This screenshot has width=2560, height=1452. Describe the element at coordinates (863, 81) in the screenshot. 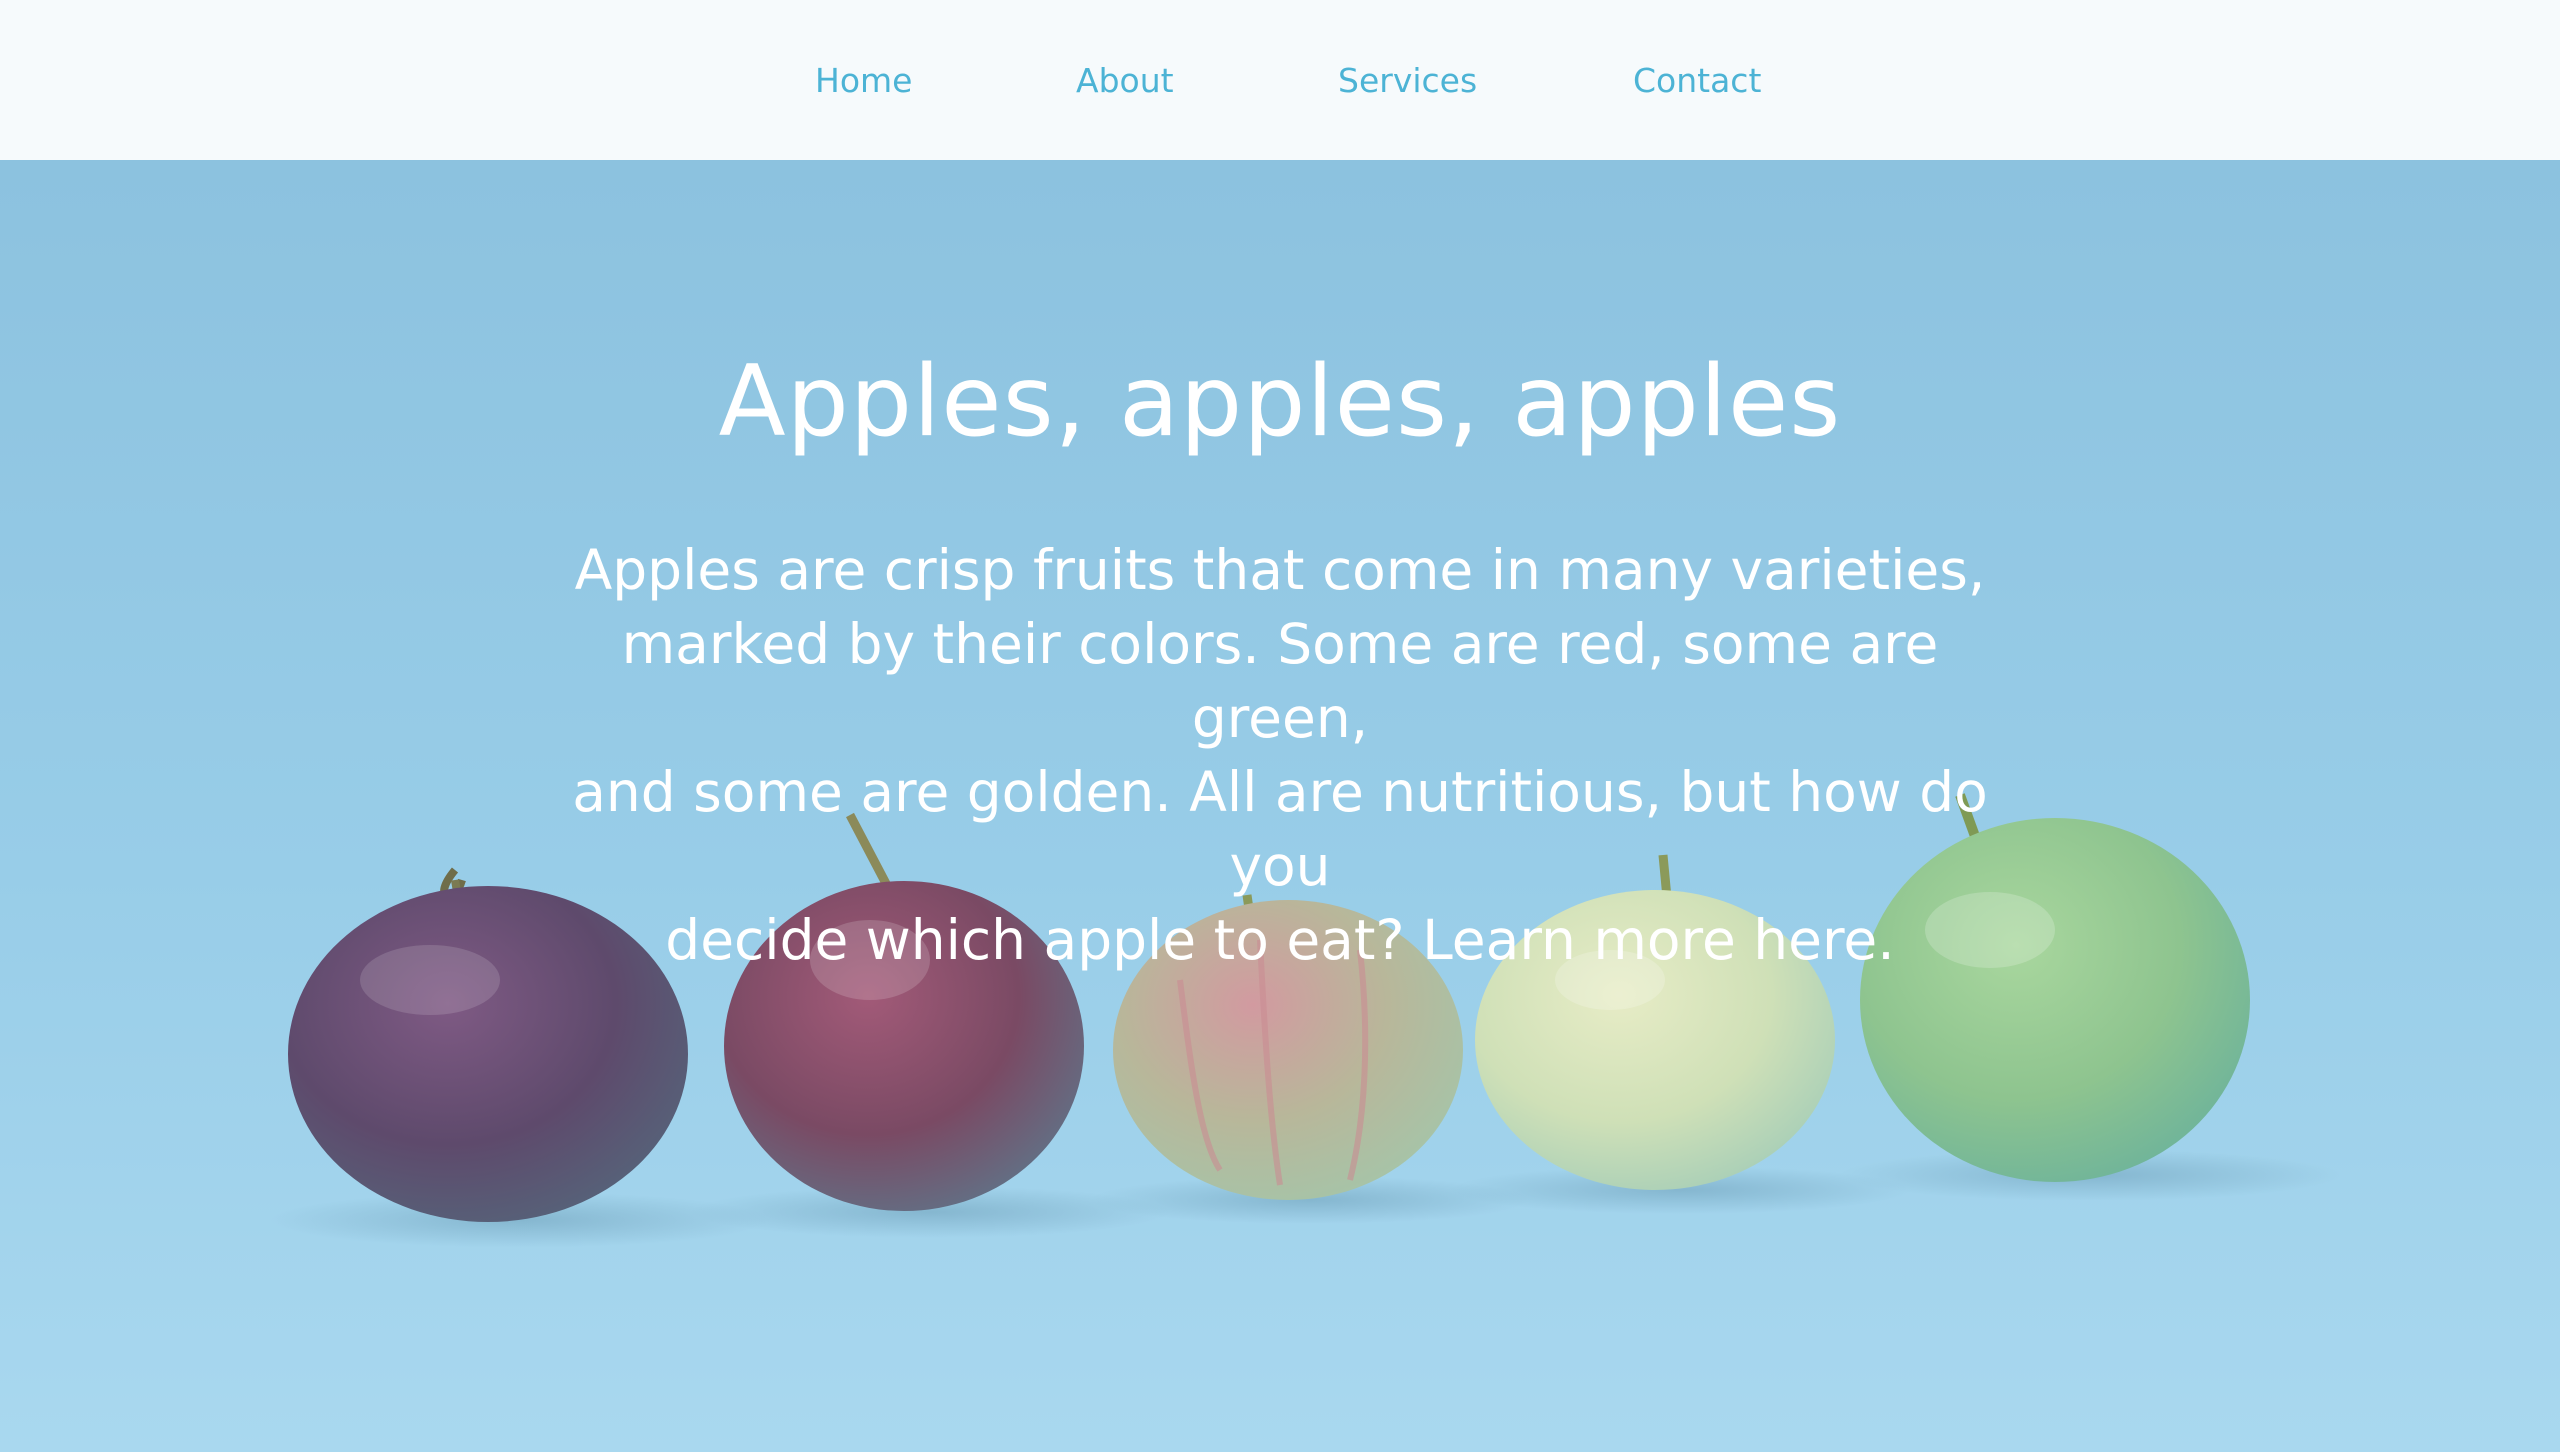

I see `nav-link-home: Home` at that location.